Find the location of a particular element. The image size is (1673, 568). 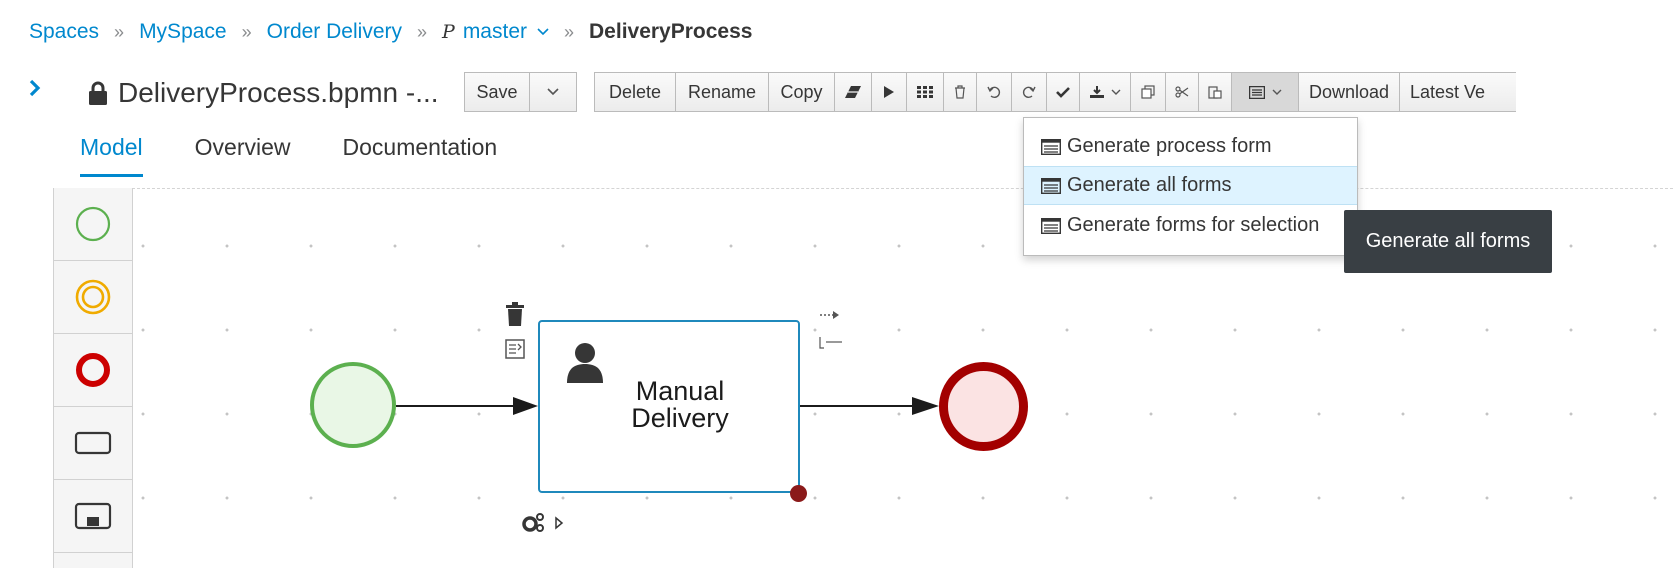

menu-item-label: Generate forms for selection is located at coordinates (1193, 225).